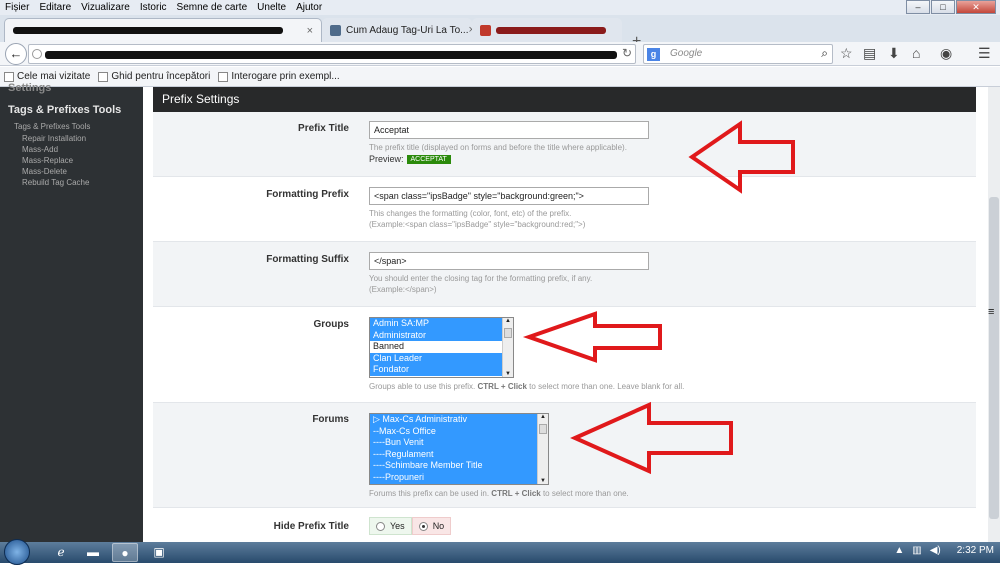  What do you see at coordinates (105, 7) in the screenshot?
I see `menu-view: Vizualizare` at bounding box center [105, 7].